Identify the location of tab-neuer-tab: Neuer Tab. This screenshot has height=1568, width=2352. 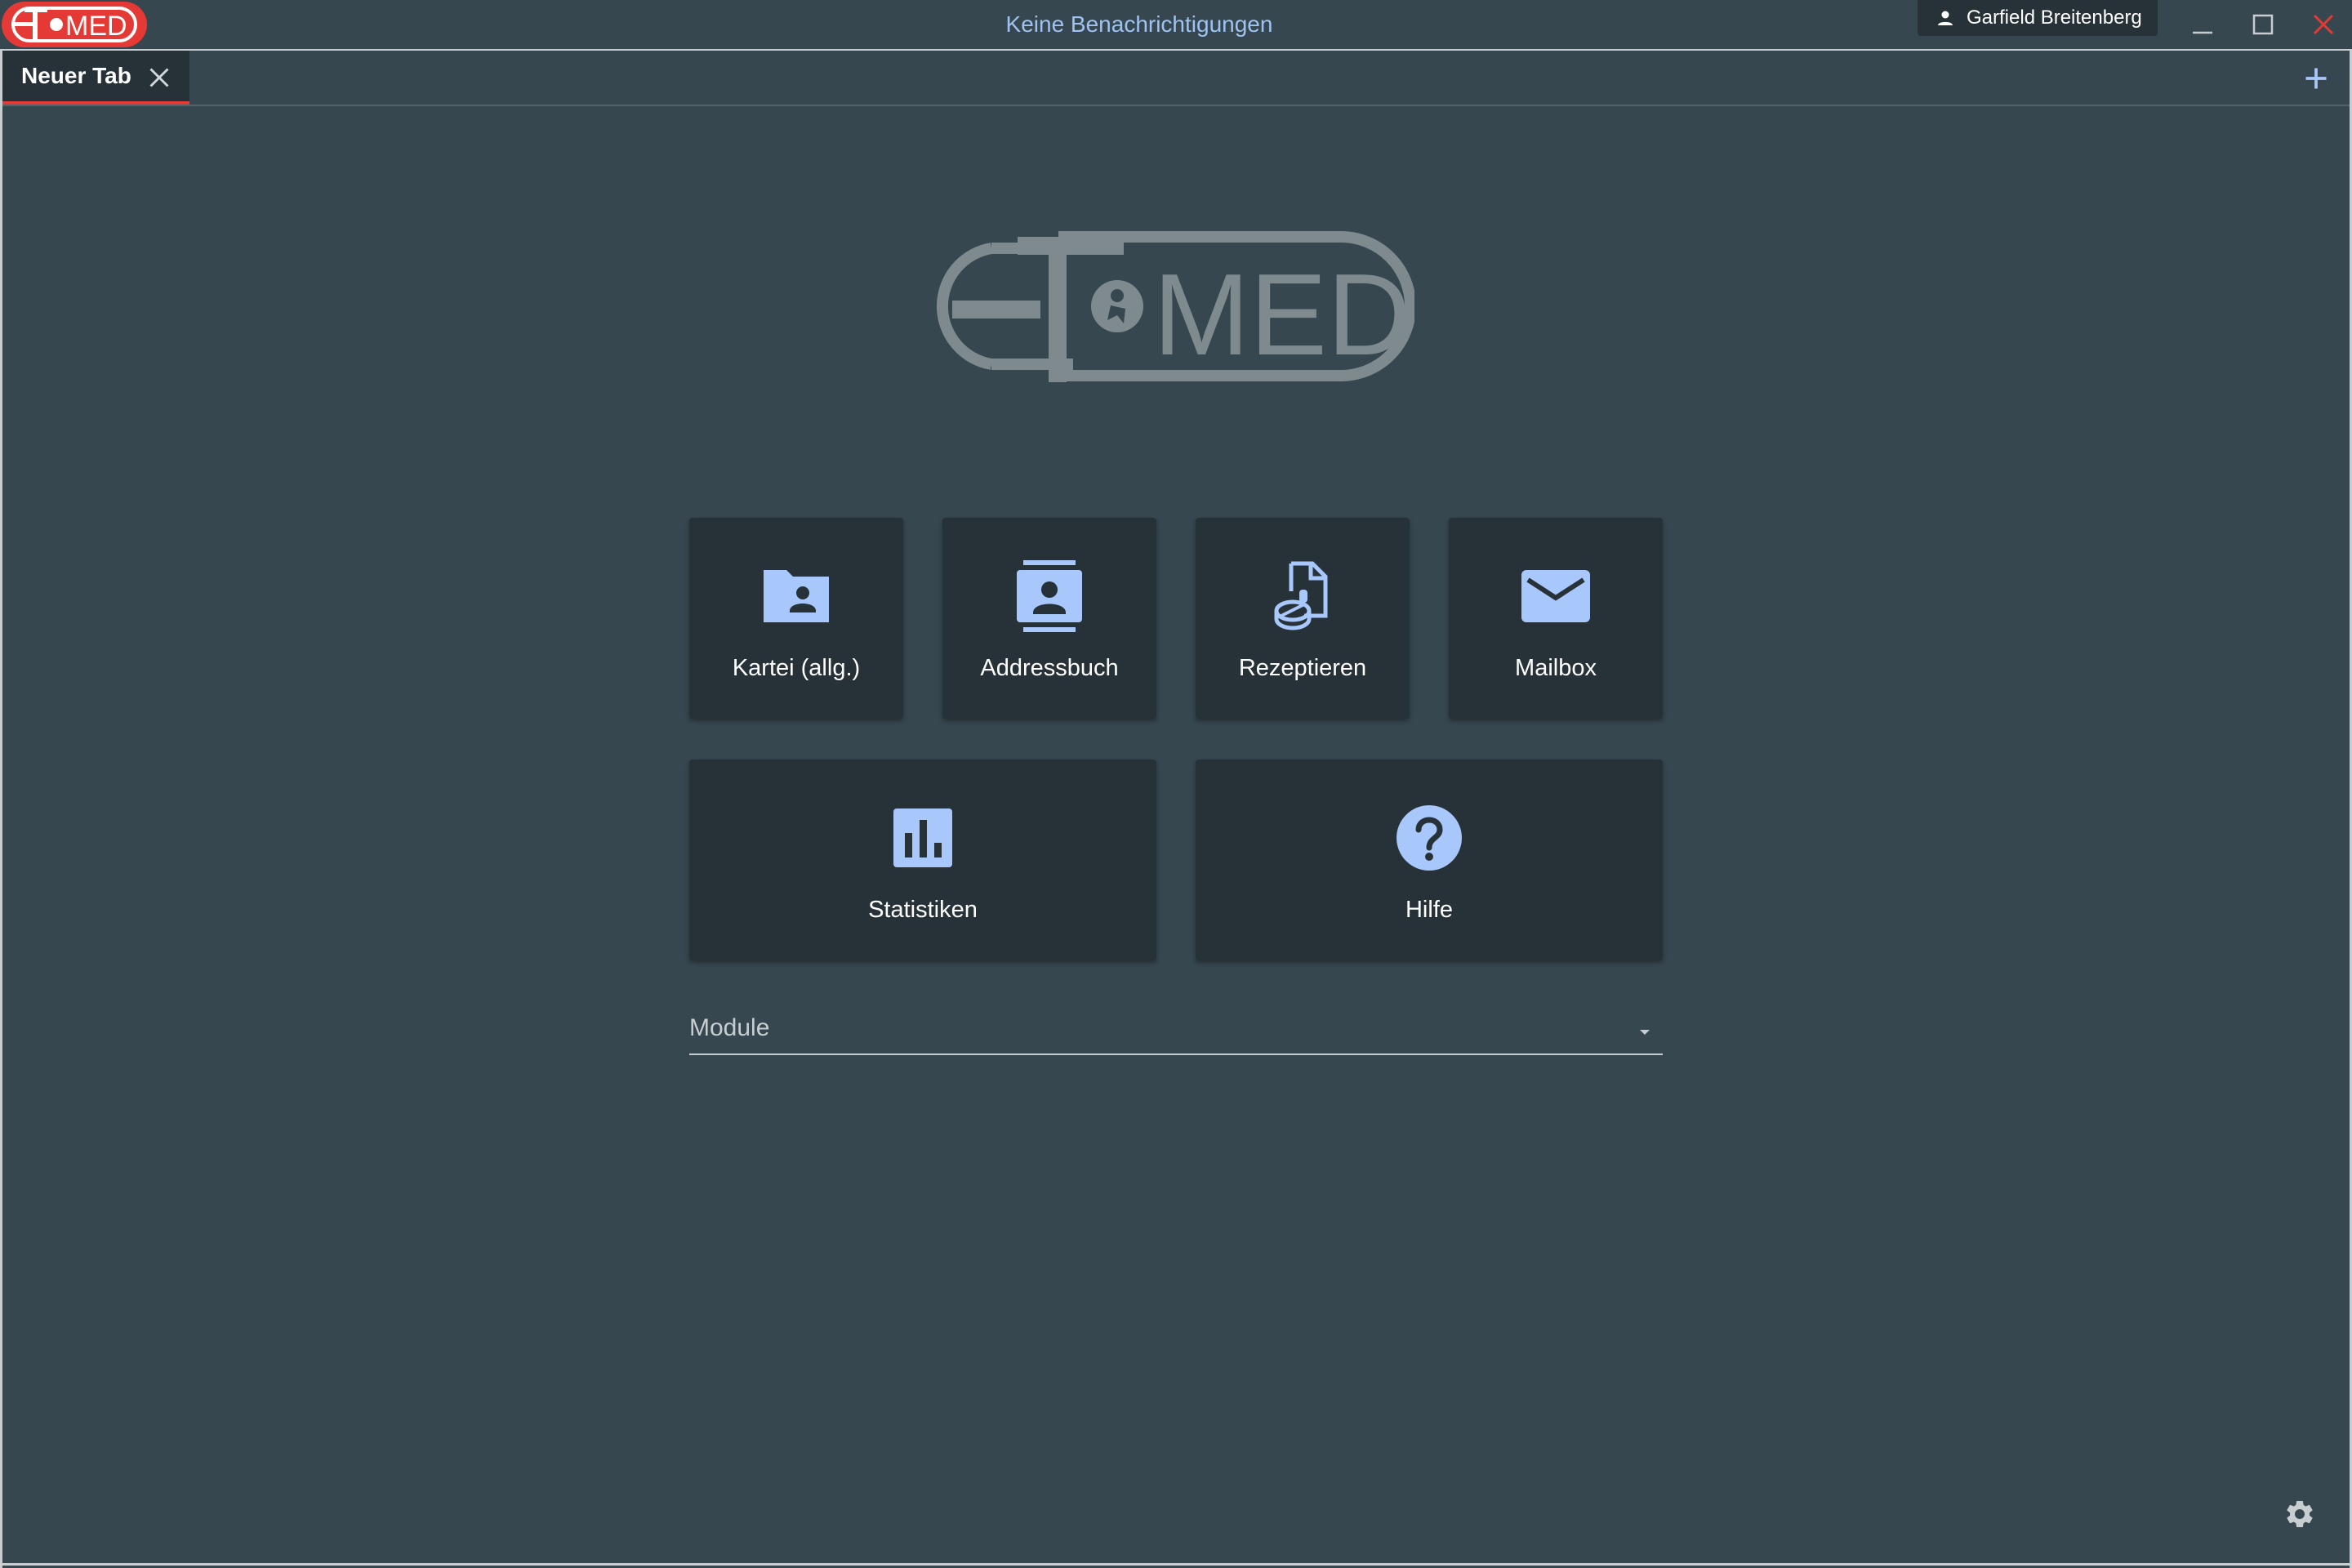
(95, 78).